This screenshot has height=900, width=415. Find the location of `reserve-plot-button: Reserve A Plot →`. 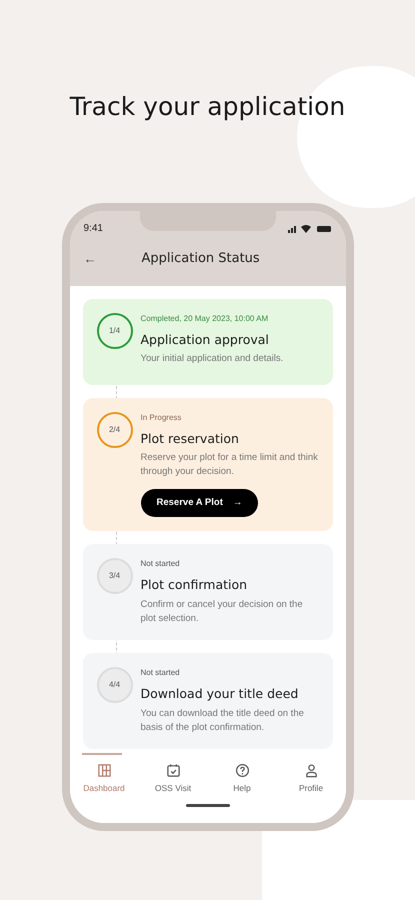

reserve-plot-button: Reserve A Plot → is located at coordinates (199, 503).